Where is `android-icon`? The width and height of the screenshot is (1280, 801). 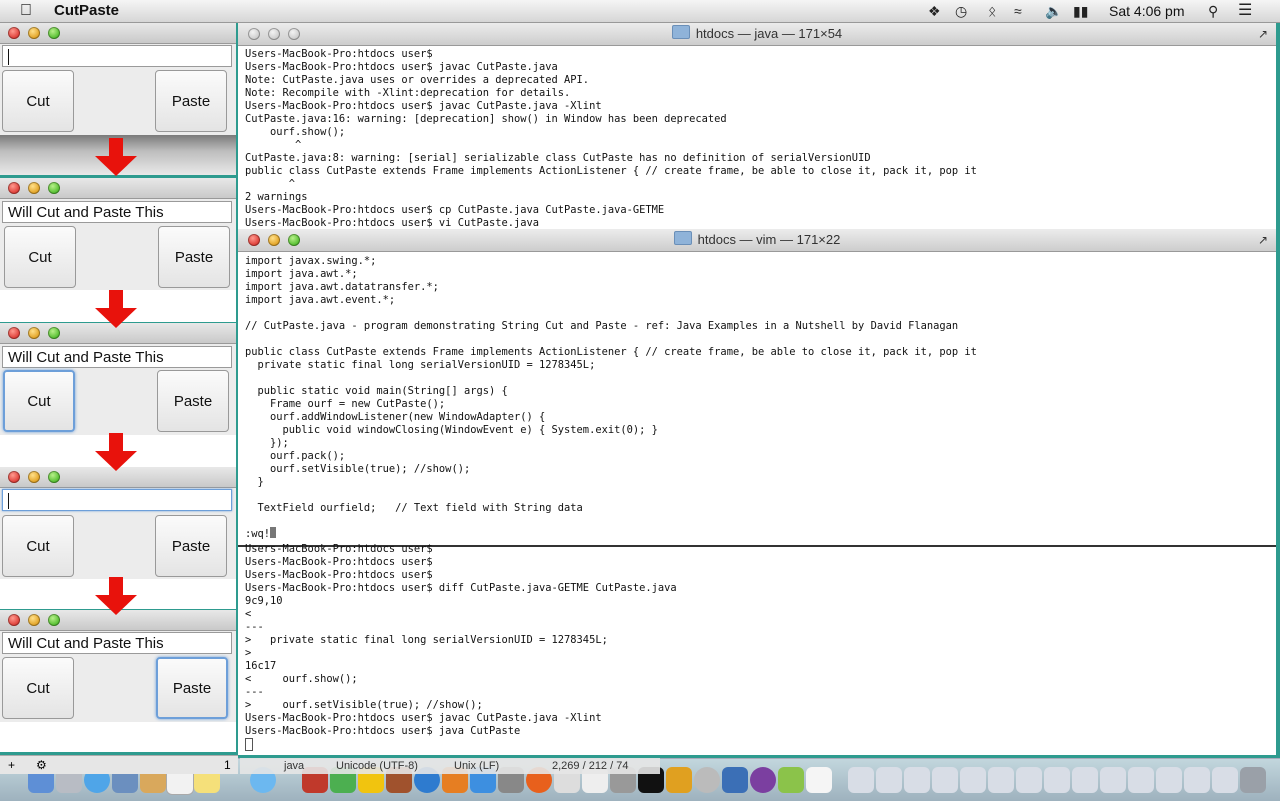
android-icon is located at coordinates (791, 780).